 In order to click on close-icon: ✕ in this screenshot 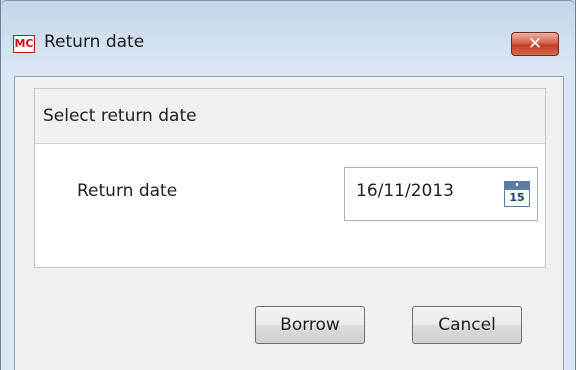, I will do `click(535, 44)`.